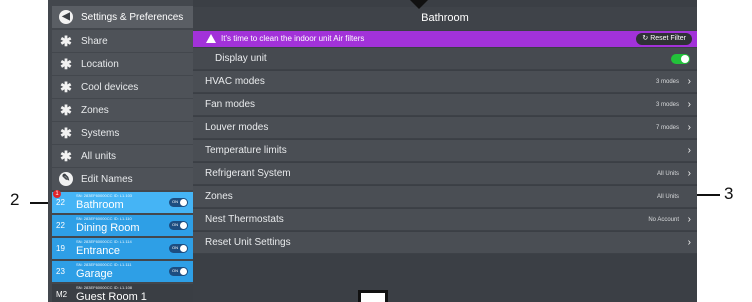  I want to click on row-label: HVAC modes, so click(235, 81).